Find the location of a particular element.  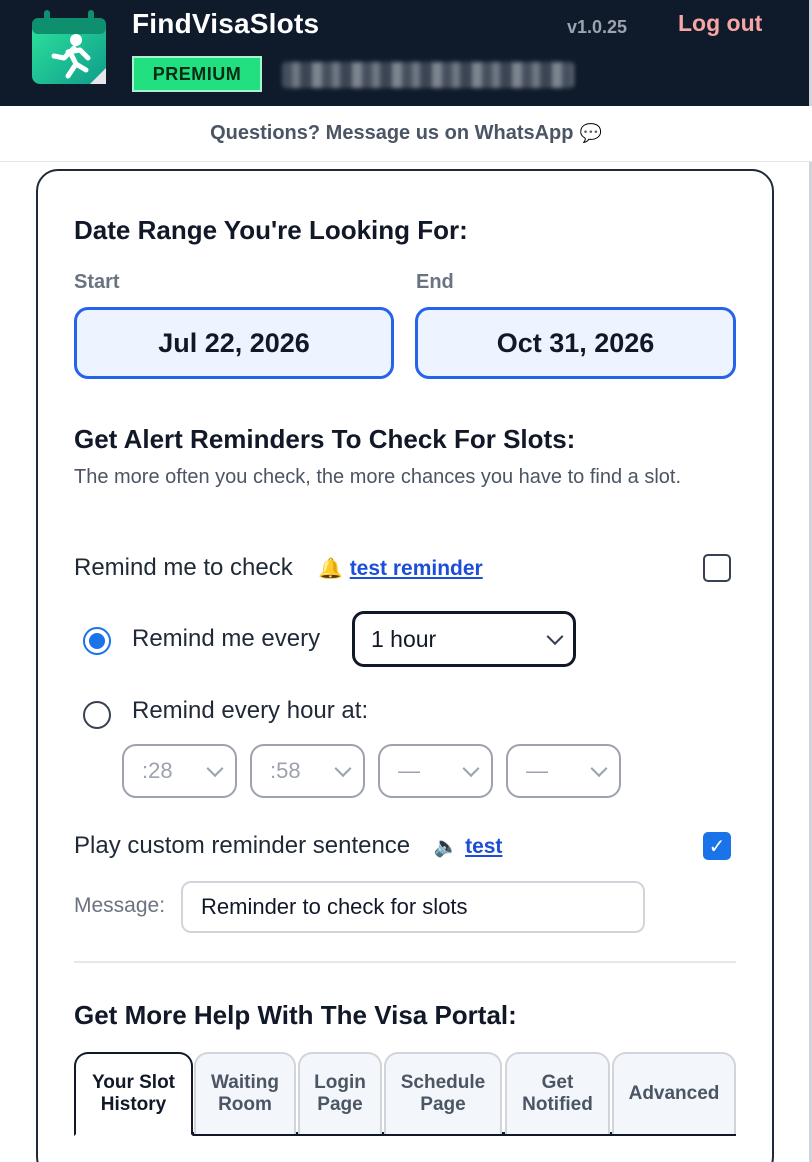

remind-label: Remind me to check is located at coordinates (183, 567).